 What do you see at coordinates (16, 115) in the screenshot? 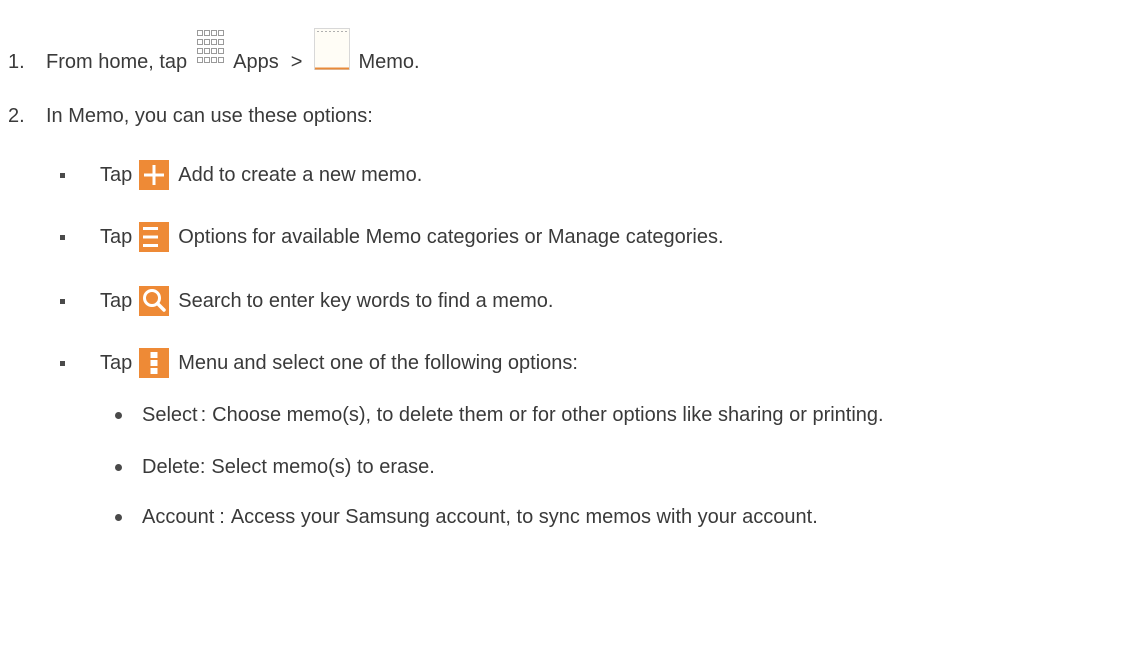
I see `step-number: 2.` at bounding box center [16, 115].